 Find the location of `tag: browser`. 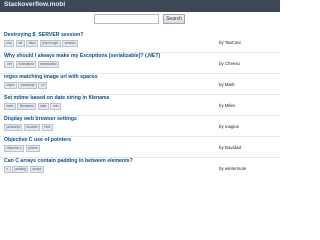

tag: browser is located at coordinates (32, 127).